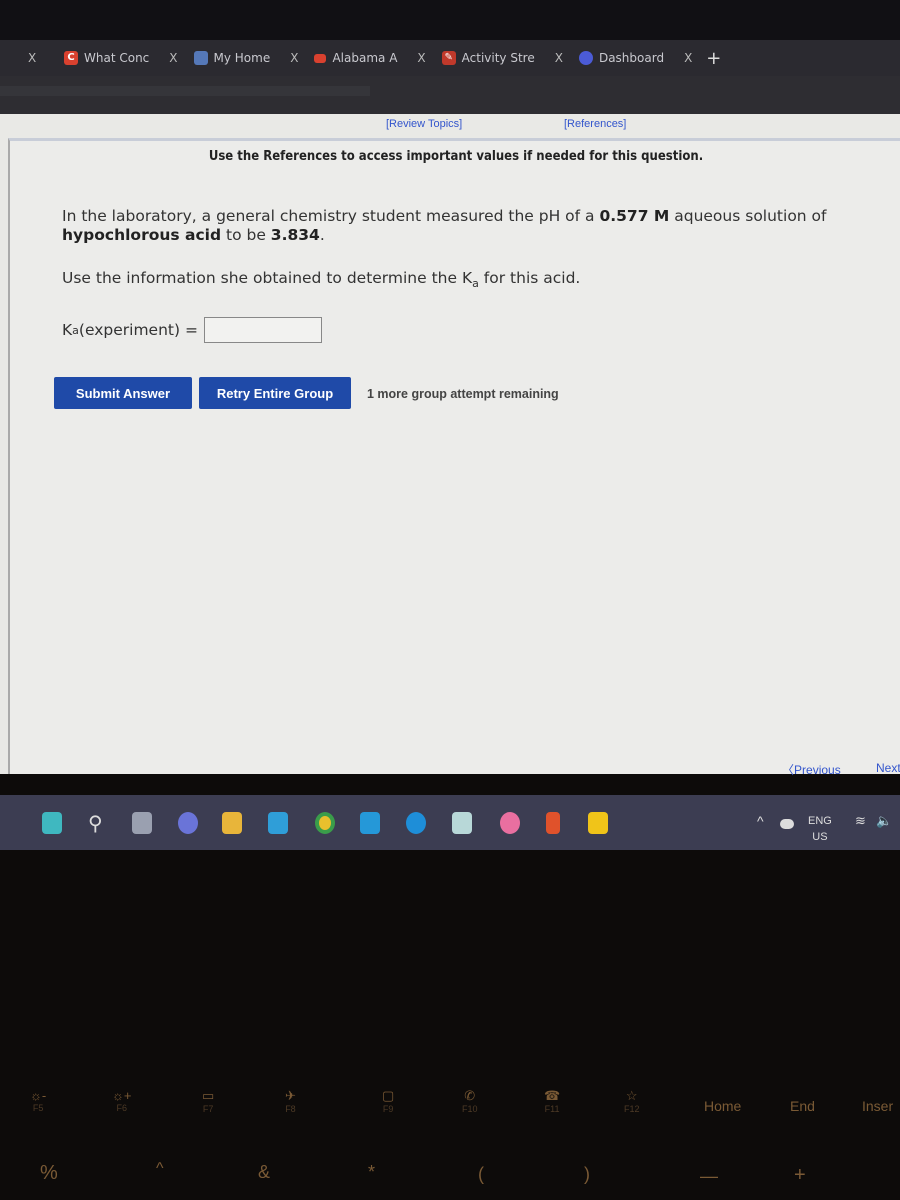  What do you see at coordinates (295, 235) in the screenshot?
I see `ph-value: 3.834` at bounding box center [295, 235].